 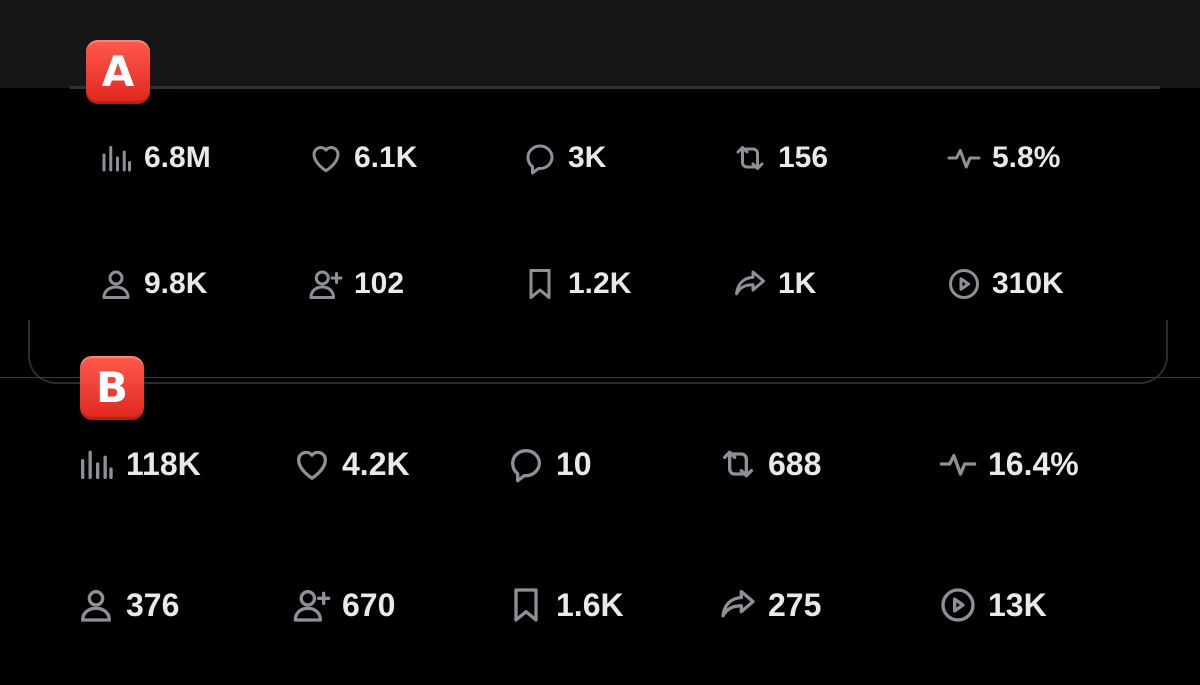 What do you see at coordinates (118, 72) in the screenshot?
I see `section-a-badge: A` at bounding box center [118, 72].